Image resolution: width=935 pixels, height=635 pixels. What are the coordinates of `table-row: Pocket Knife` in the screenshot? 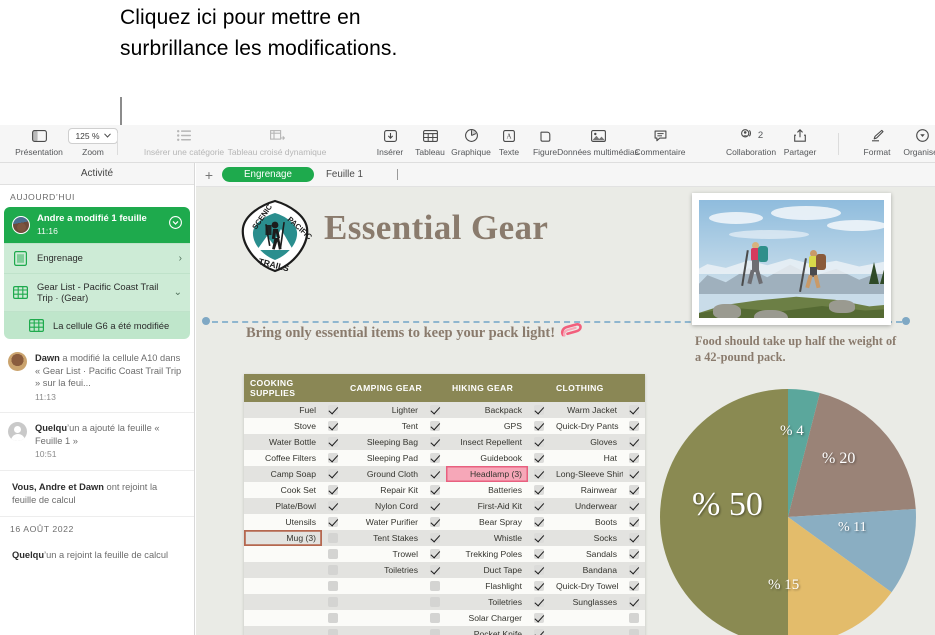 It's located at (444, 630).